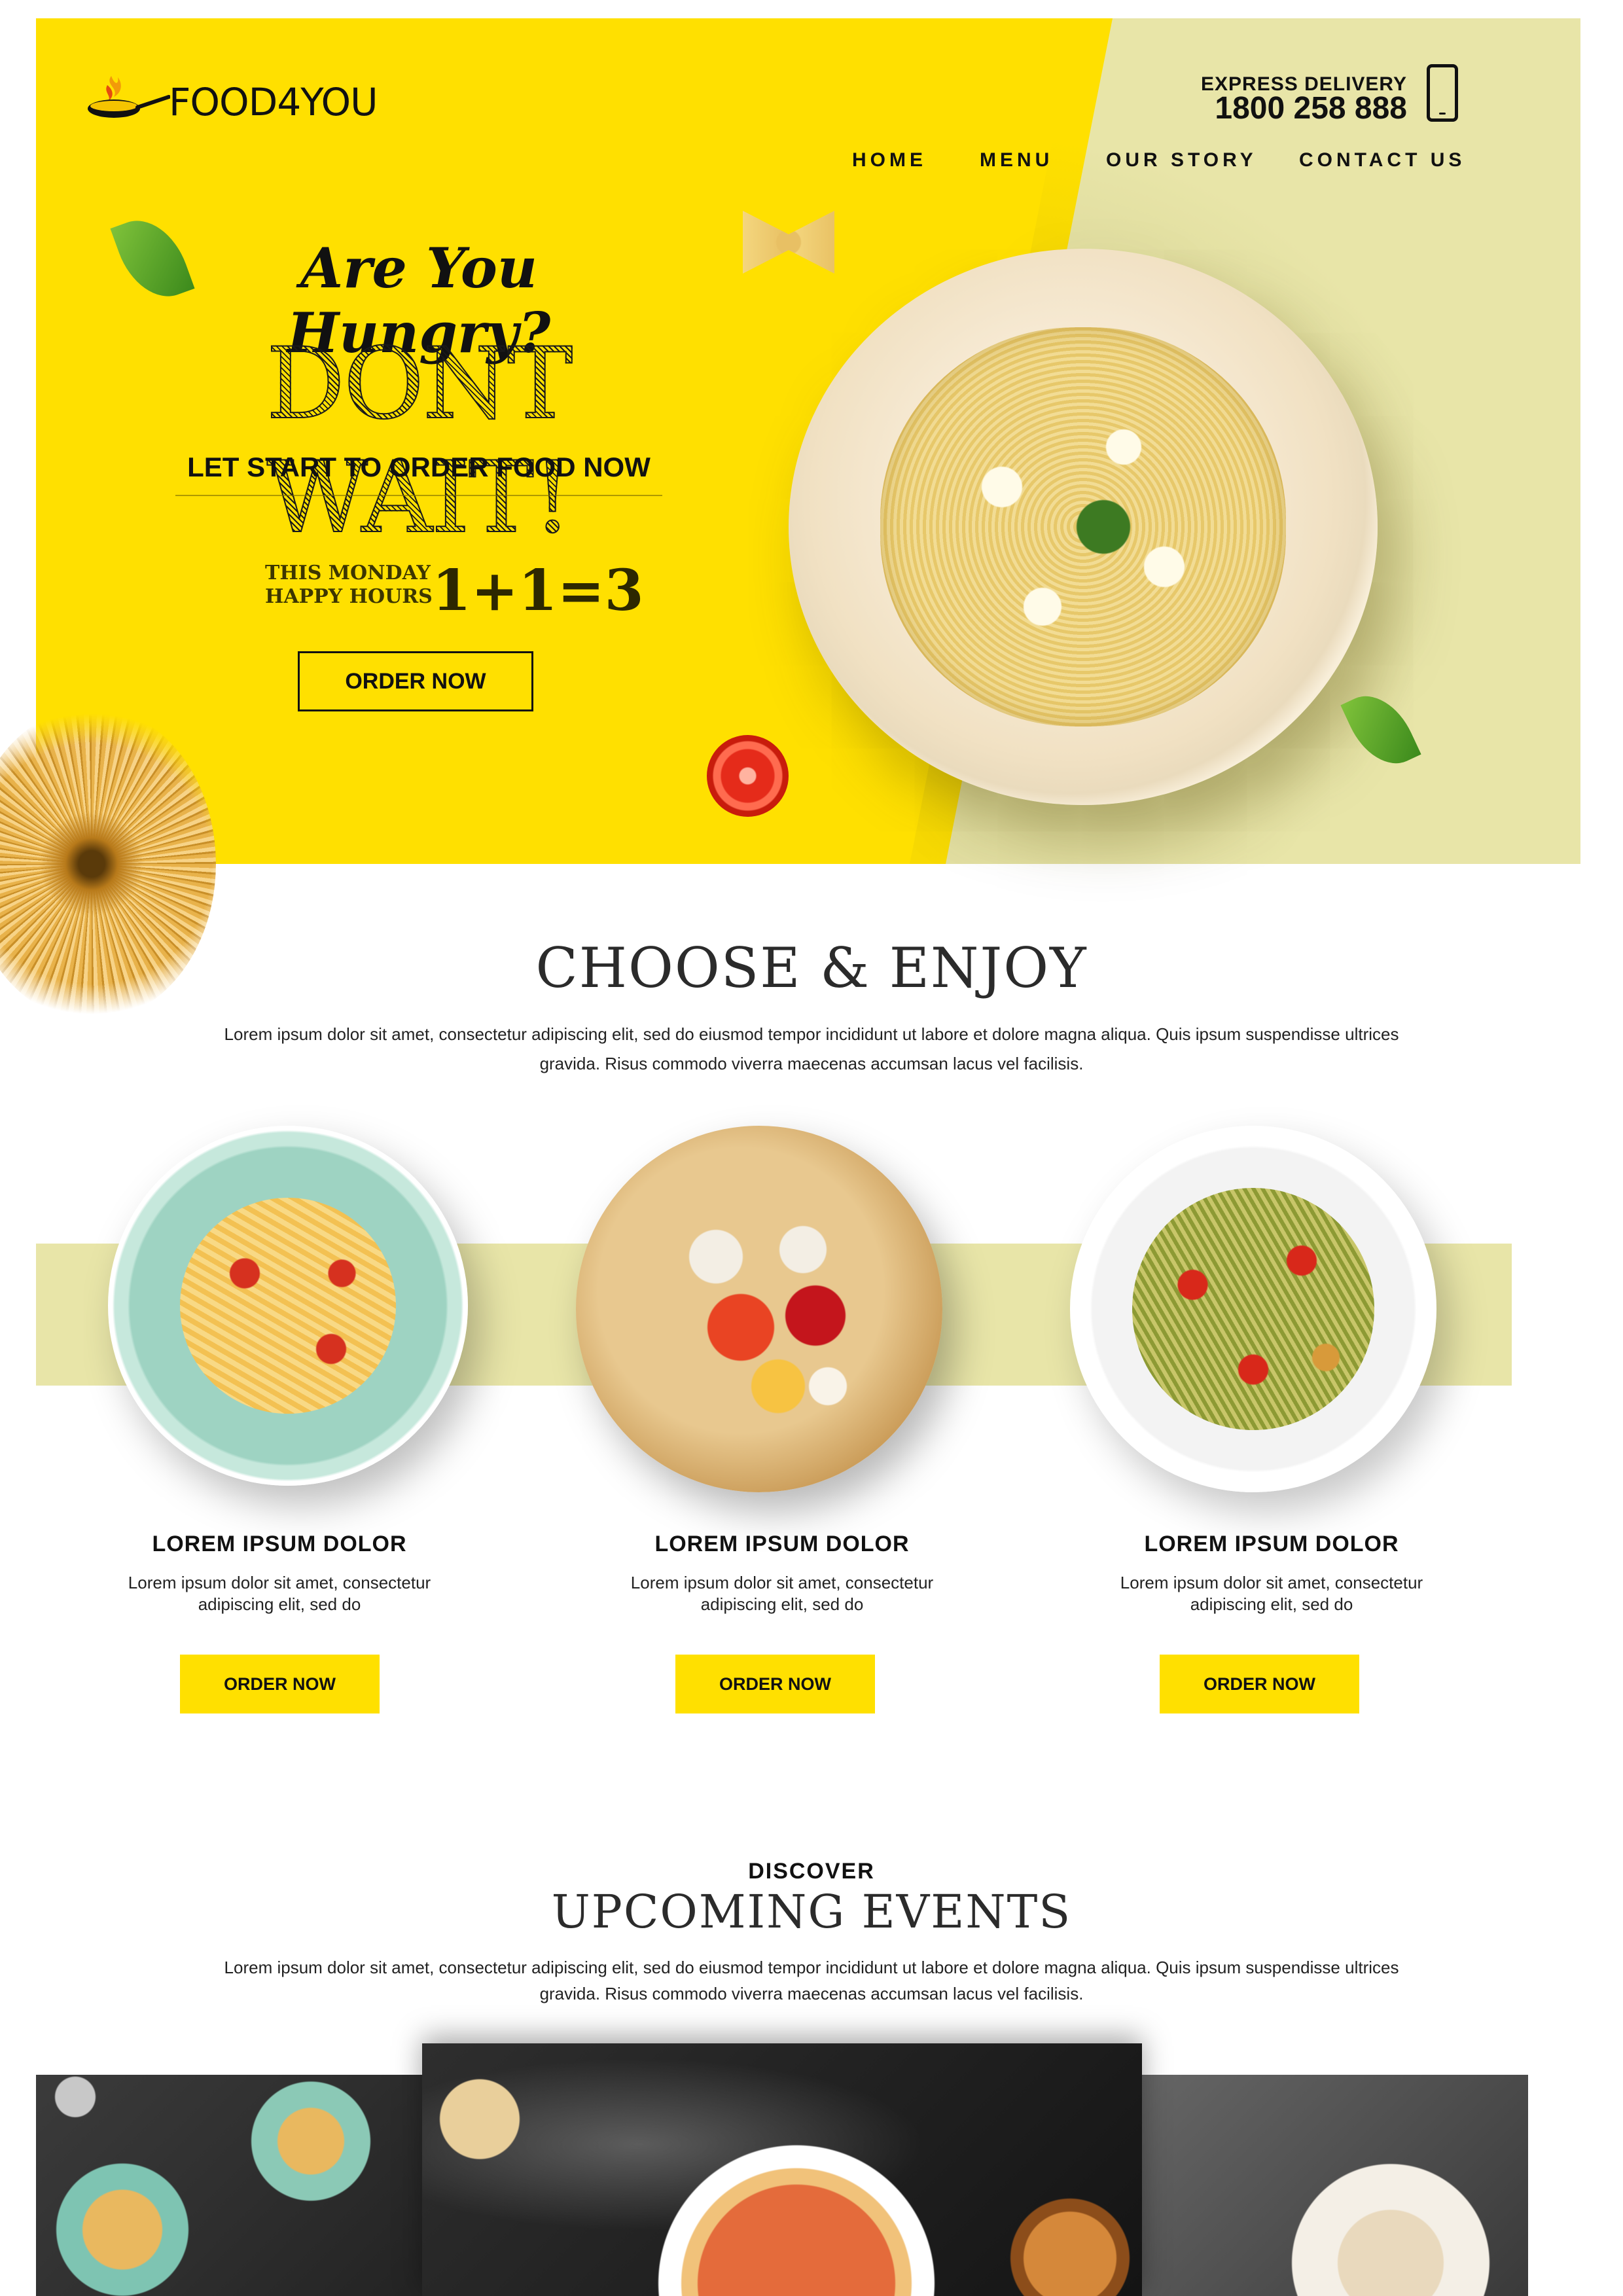 This screenshot has width=1623, height=2296. Describe the element at coordinates (1442, 93) in the screenshot. I see `smartphone-icon` at that location.